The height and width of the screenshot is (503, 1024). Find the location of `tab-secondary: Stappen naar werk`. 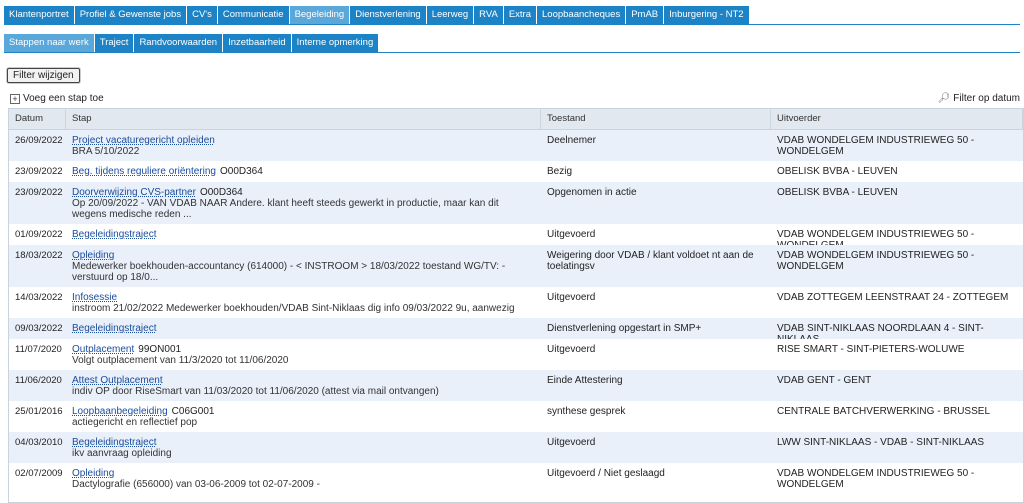

tab-secondary: Stappen naar werk is located at coordinates (49, 43).